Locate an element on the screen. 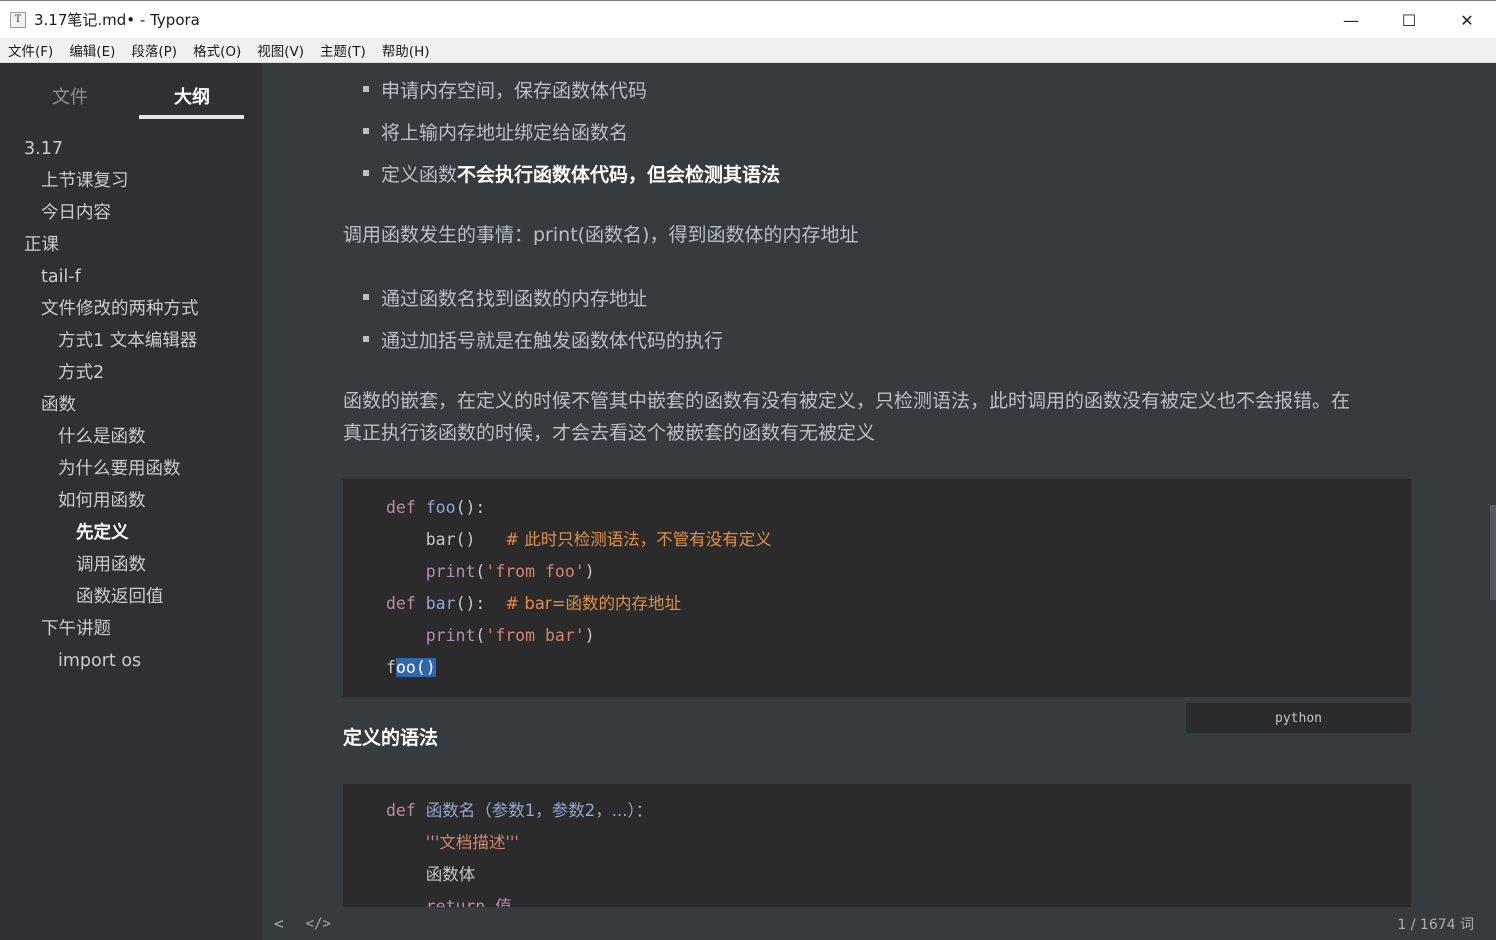 The width and height of the screenshot is (1496, 940). menu-format: 格式(O) is located at coordinates (217, 50).